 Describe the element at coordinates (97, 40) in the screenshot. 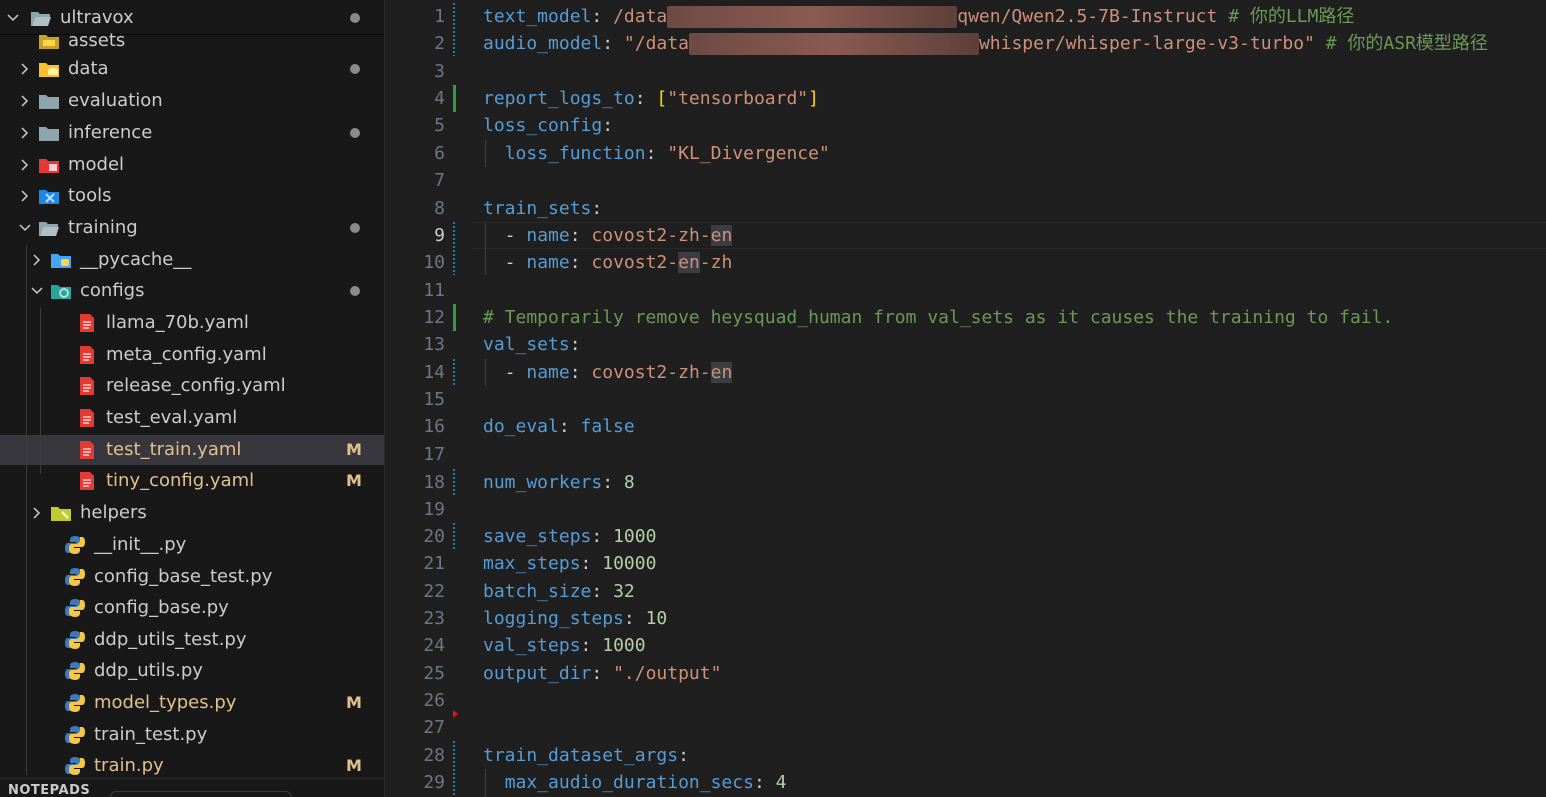

I see `item-label: assets` at that location.